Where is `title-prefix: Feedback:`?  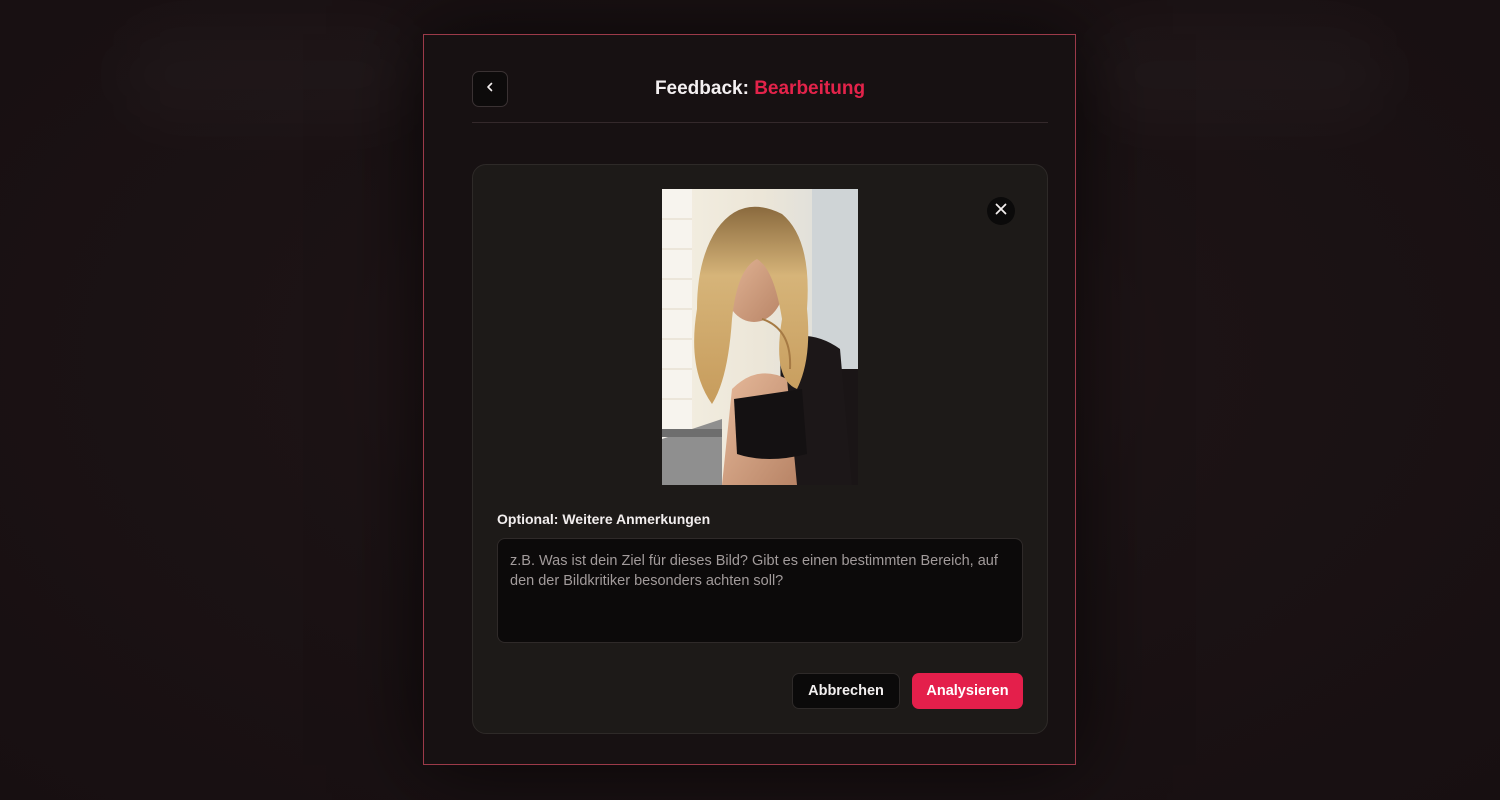 title-prefix: Feedback: is located at coordinates (701, 88).